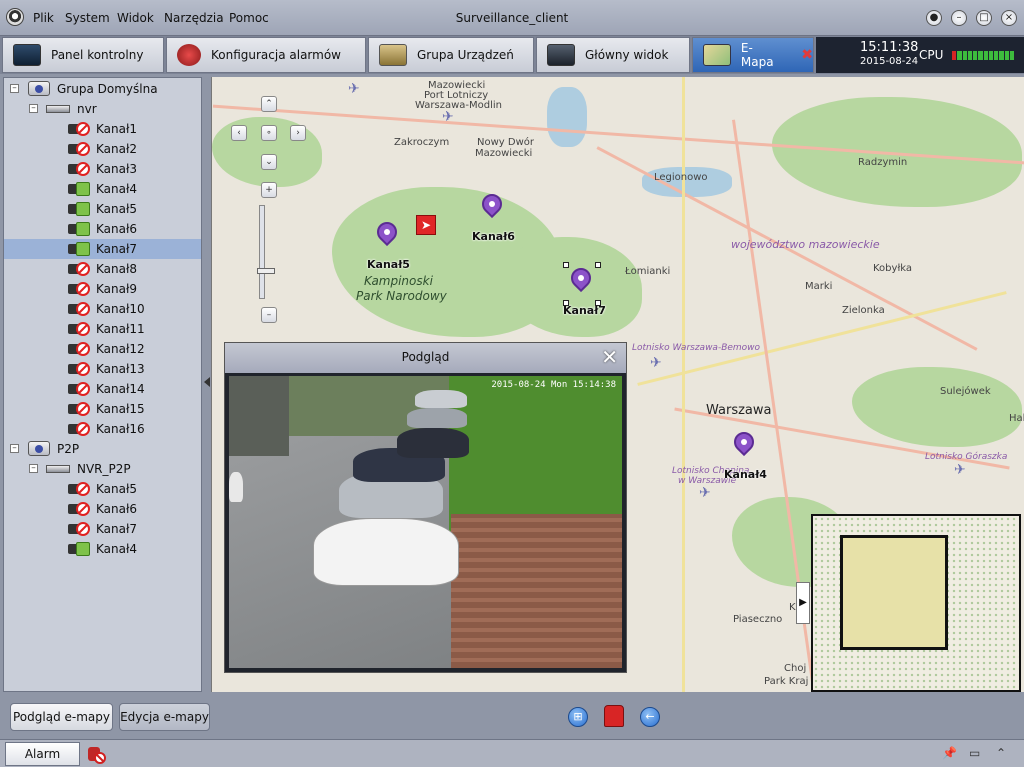 The width and height of the screenshot is (1024, 767). Describe the element at coordinates (1001, 753) in the screenshot. I see `collapse-up-icon: ⌃` at that location.